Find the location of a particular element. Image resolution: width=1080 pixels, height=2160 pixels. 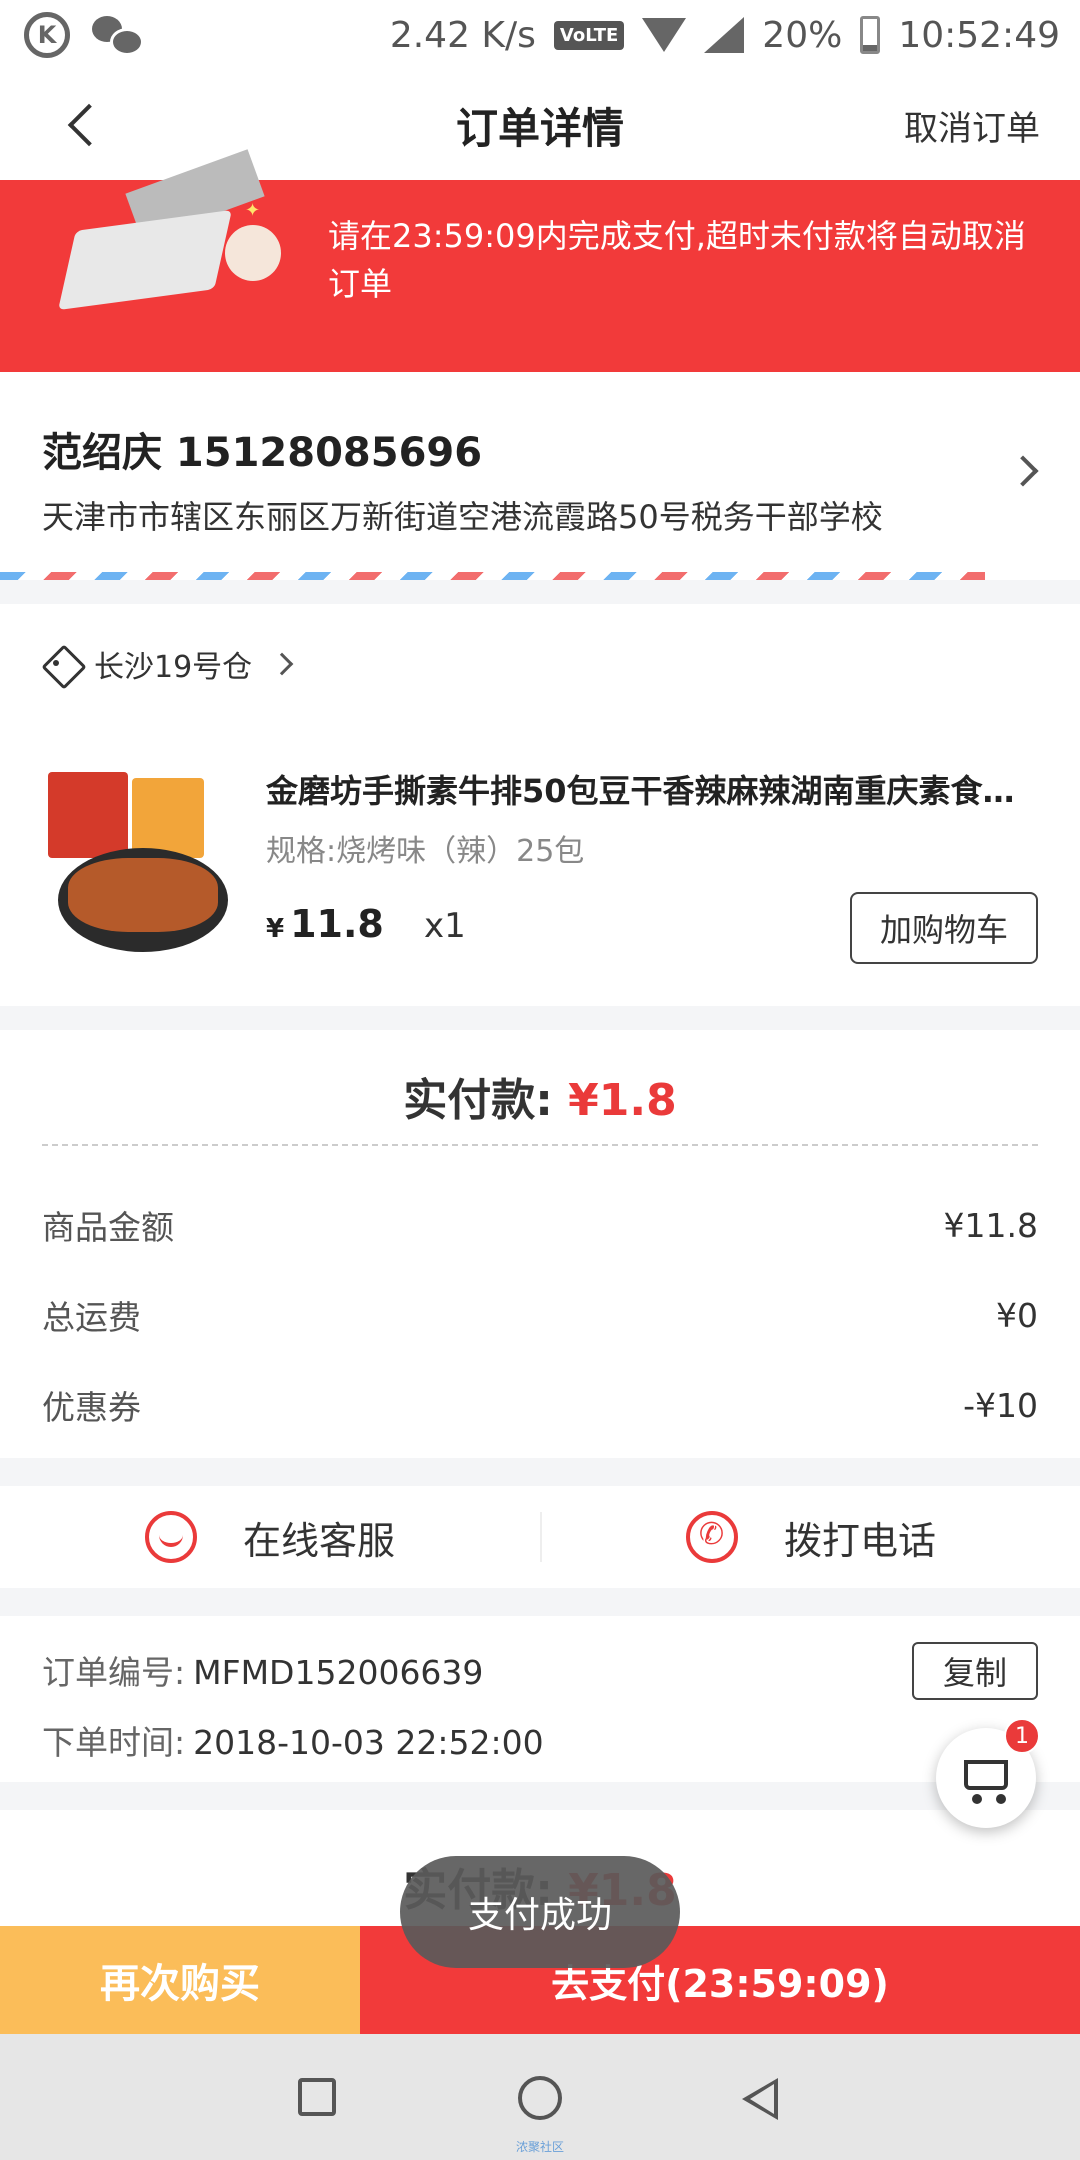

row-value: ¥0 is located at coordinates (1017, 1315).